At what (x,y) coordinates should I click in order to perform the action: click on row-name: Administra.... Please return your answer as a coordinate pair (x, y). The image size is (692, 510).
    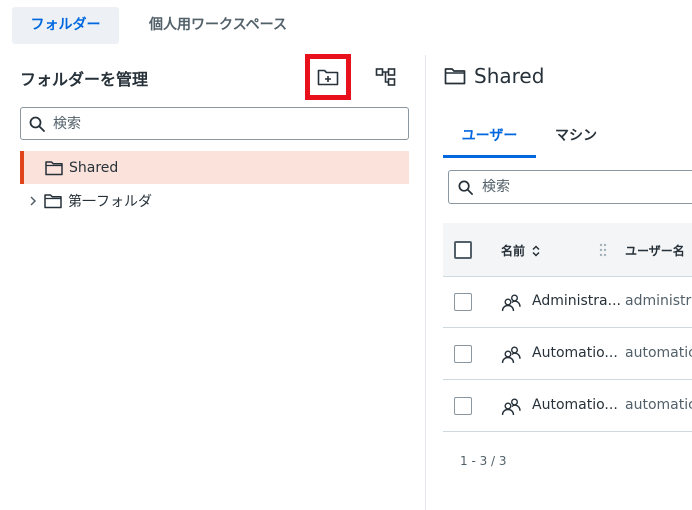
    Looking at the image, I should click on (576, 301).